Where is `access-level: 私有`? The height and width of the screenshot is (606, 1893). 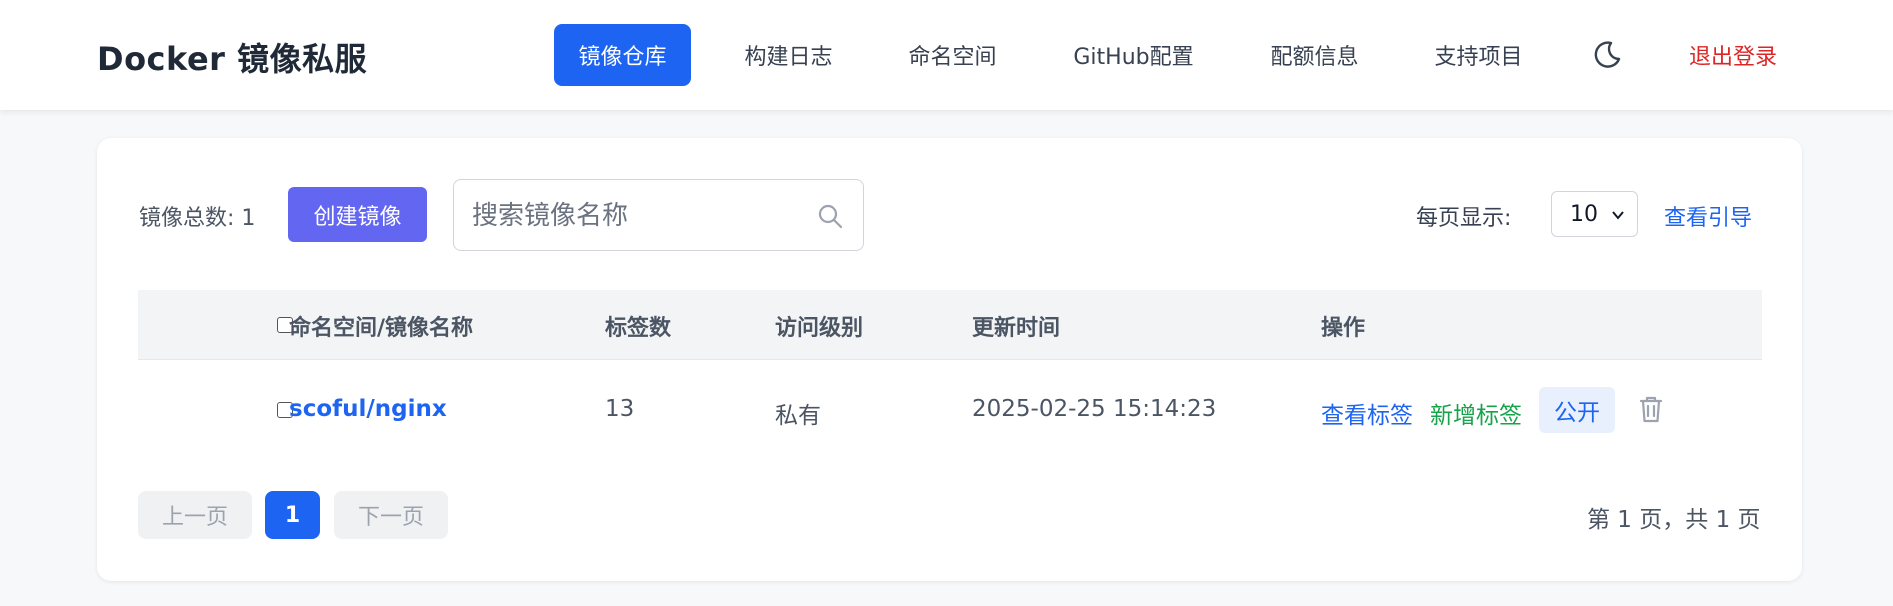
access-level: 私有 is located at coordinates (798, 416).